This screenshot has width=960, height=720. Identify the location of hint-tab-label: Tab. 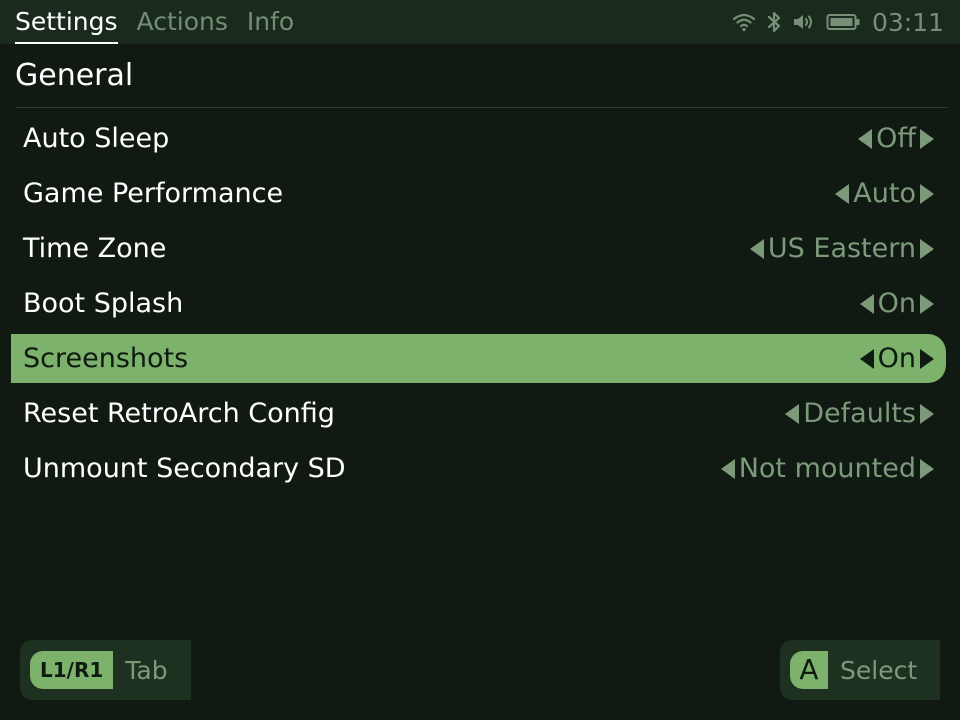
(146, 670).